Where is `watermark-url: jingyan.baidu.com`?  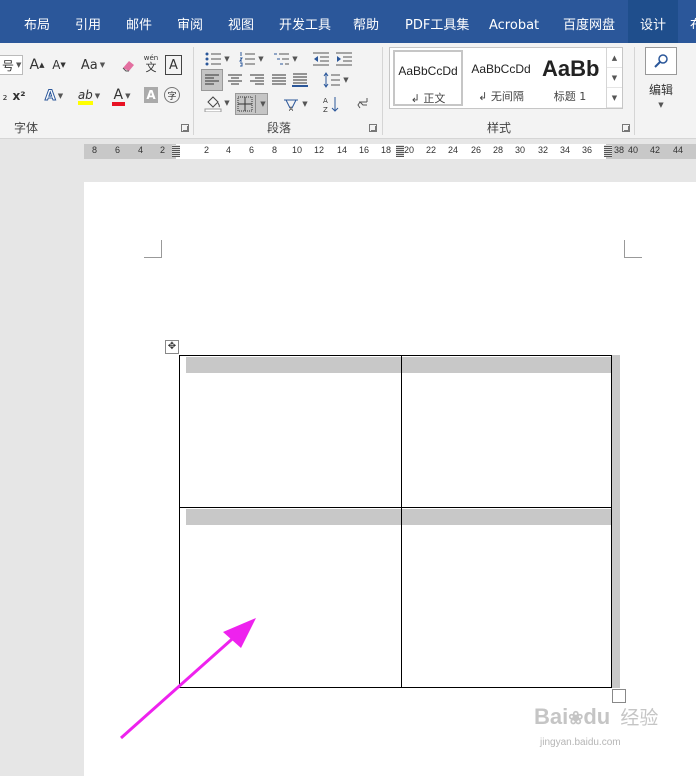
watermark-url: jingyan.baidu.com is located at coordinates (580, 742).